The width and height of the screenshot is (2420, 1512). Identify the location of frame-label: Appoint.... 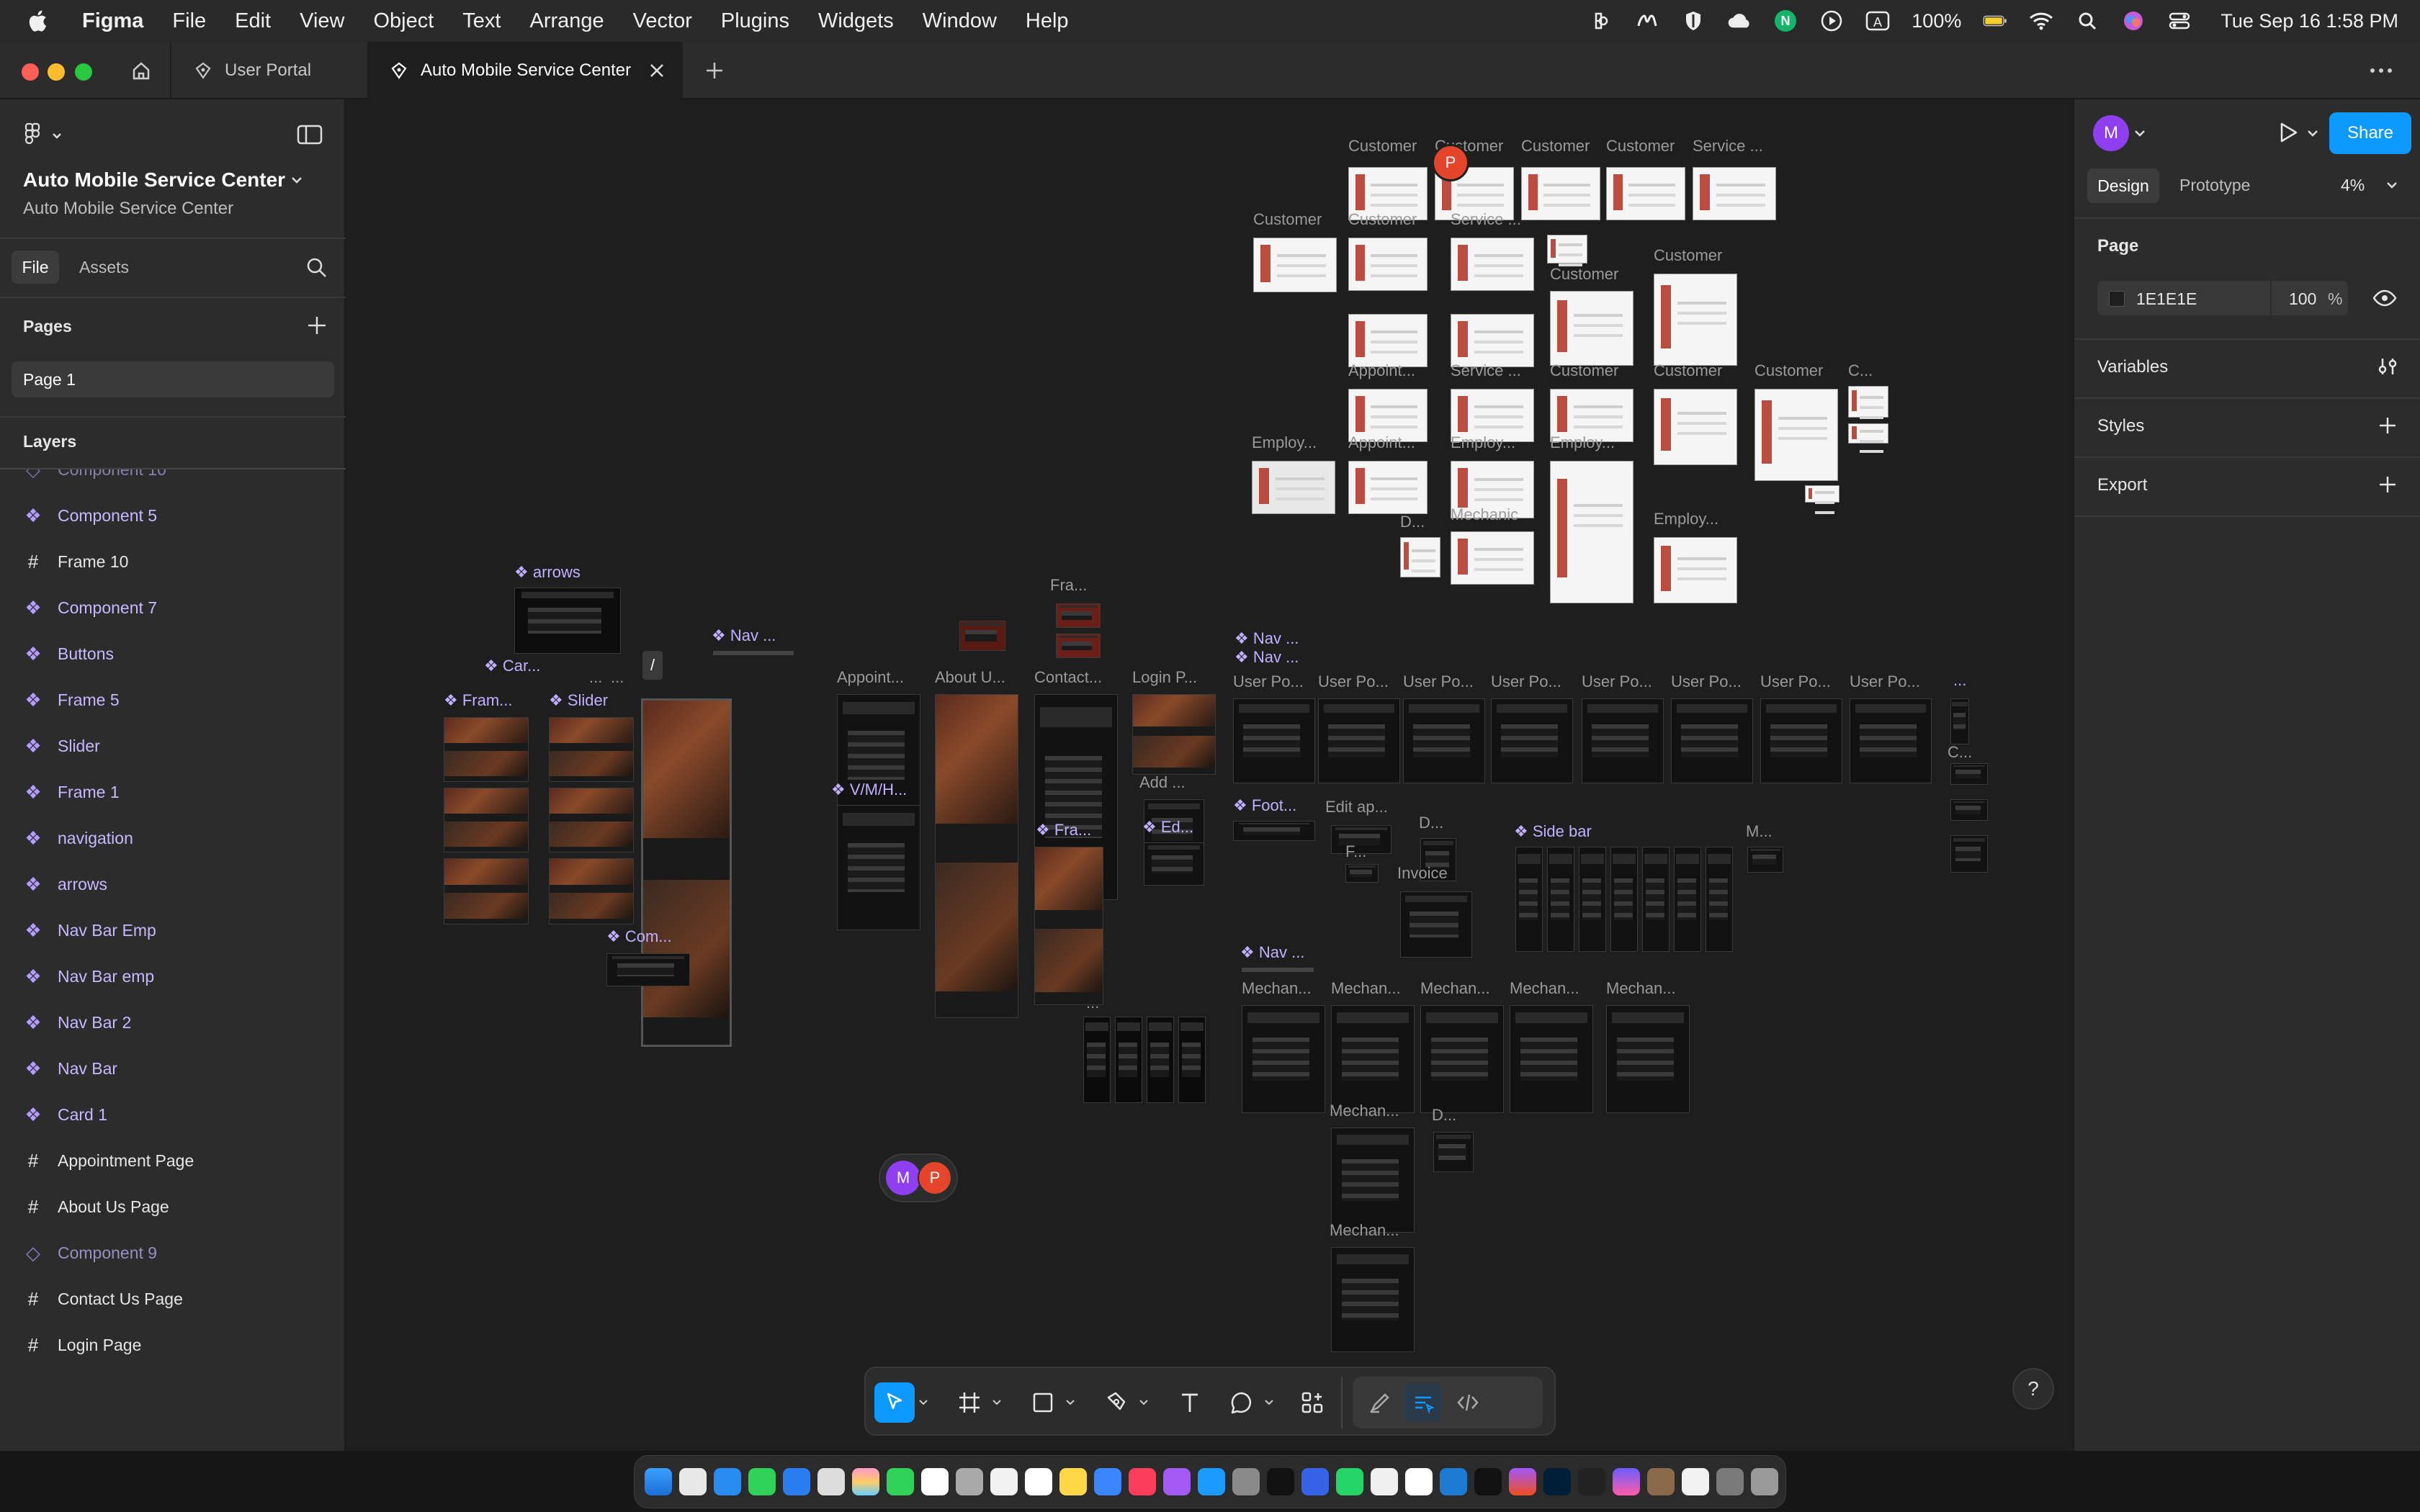
(1381, 442).